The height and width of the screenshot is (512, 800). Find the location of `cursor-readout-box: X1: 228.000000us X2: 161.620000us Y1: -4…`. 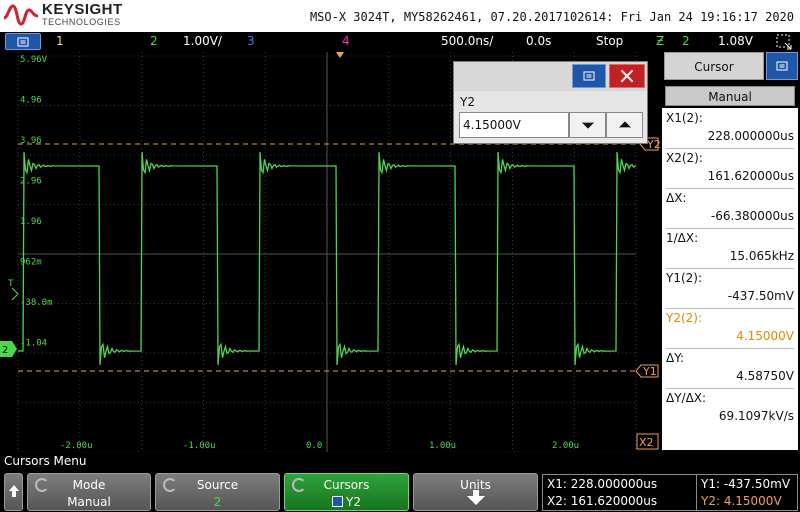

cursor-readout-box: X1: 228.000000us X2: 161.620000us Y1: -4… is located at coordinates (670, 492).